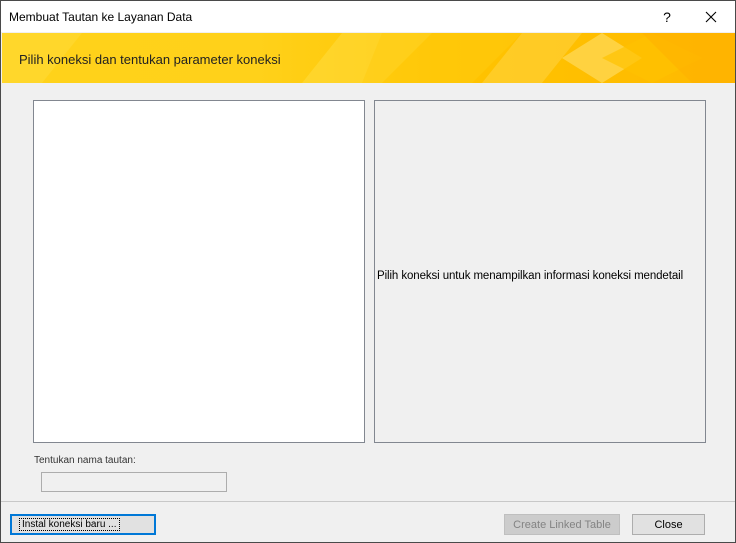  What do you see at coordinates (101, 17) in the screenshot?
I see `window-title: Membuat Tautan ke Layanan Data` at bounding box center [101, 17].